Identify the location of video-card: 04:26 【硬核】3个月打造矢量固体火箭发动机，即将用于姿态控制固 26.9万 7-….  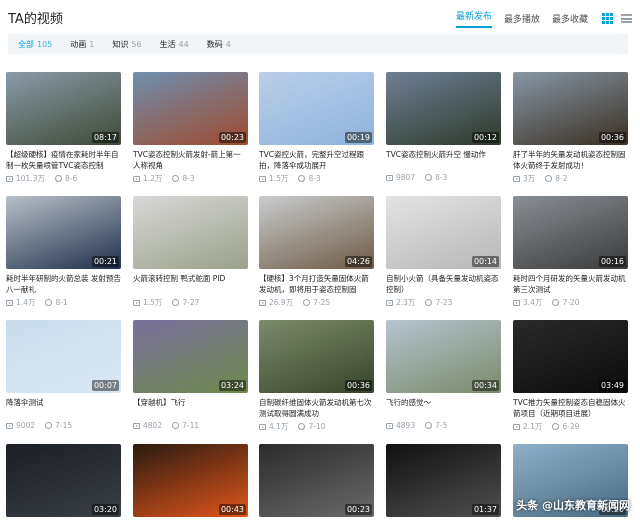
(316, 252).